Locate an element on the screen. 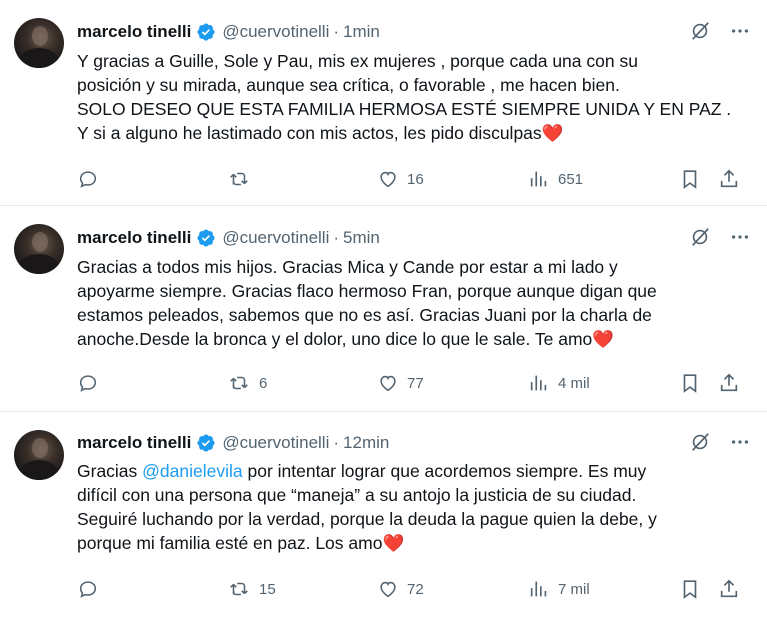 The image size is (767, 624). like-button: 77 is located at coordinates (400, 383).